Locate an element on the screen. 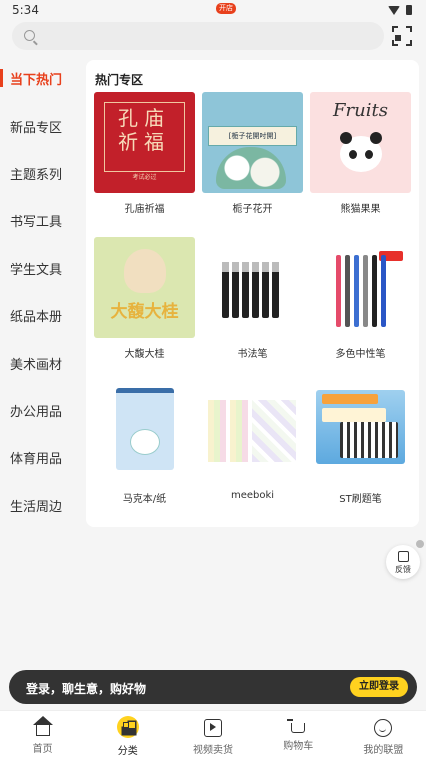 The width and height of the screenshot is (426, 759). product-label: 孔庙祈福 is located at coordinates (144, 209).